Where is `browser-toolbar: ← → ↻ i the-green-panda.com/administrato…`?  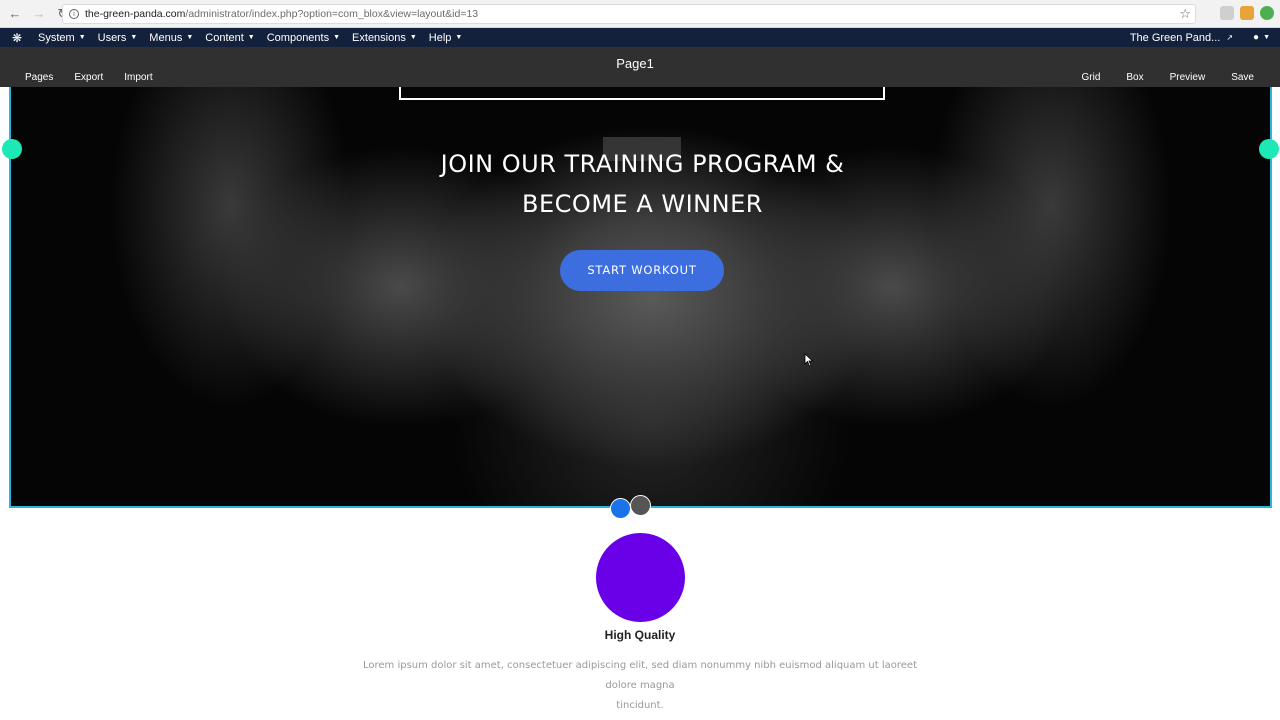 browser-toolbar: ← → ↻ i the-green-panda.com/administrato… is located at coordinates (640, 14).